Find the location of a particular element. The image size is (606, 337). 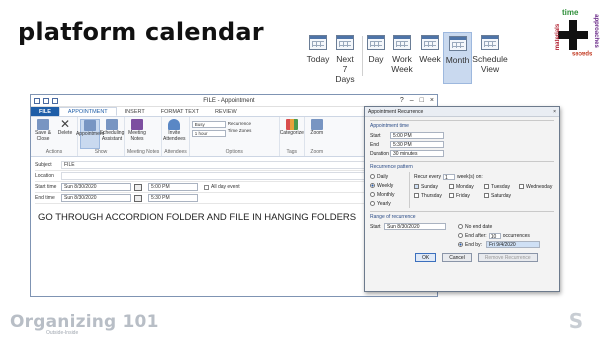

remove-recurrence-button: Remove Recurrence is located at coordinates (507, 257).